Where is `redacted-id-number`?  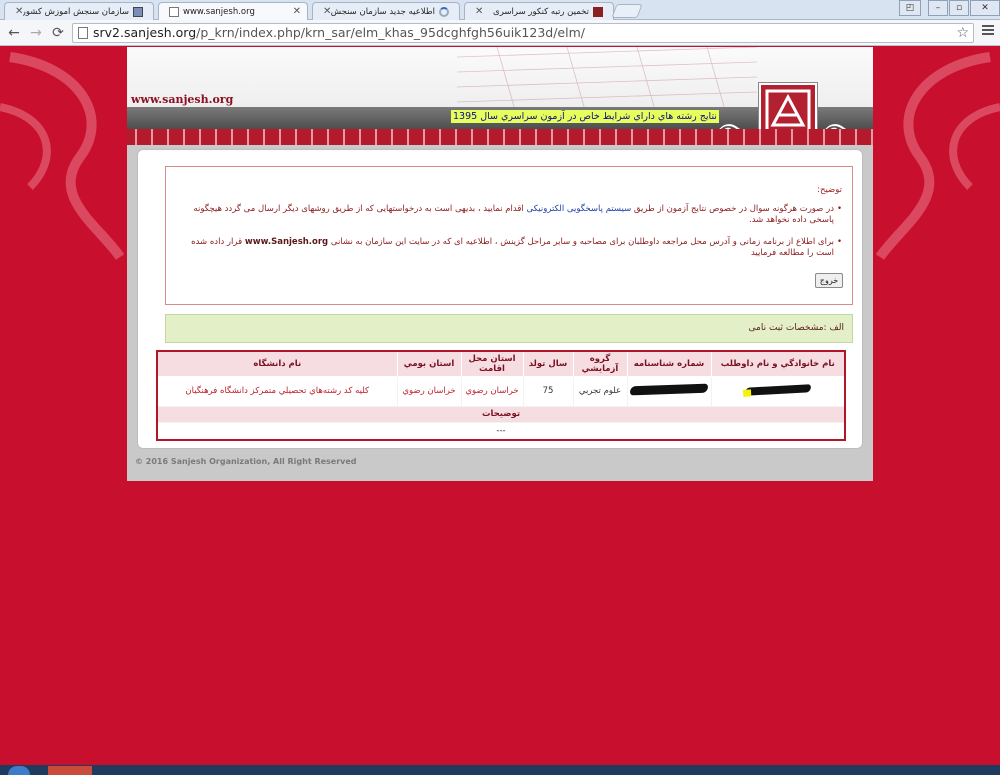 redacted-id-number is located at coordinates (669, 389).